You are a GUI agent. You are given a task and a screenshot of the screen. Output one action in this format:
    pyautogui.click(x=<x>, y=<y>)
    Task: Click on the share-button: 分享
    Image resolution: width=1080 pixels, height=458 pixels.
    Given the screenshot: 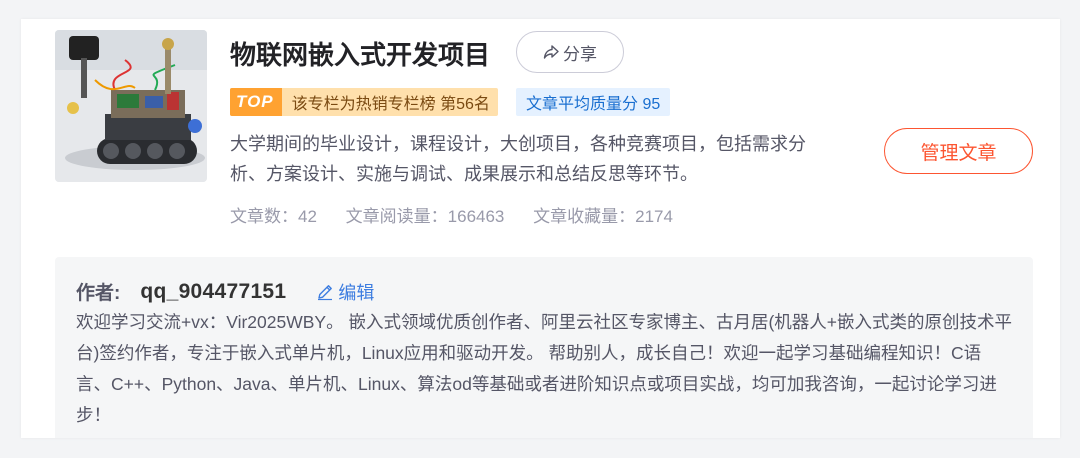 What is the action you would take?
    pyautogui.click(x=570, y=52)
    